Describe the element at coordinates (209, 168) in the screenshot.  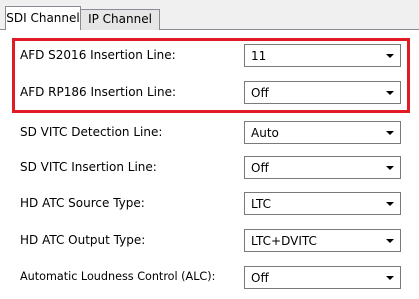
I see `setting-row-sd-vitc-insertion: SD VITC Insertion Line: Off` at that location.